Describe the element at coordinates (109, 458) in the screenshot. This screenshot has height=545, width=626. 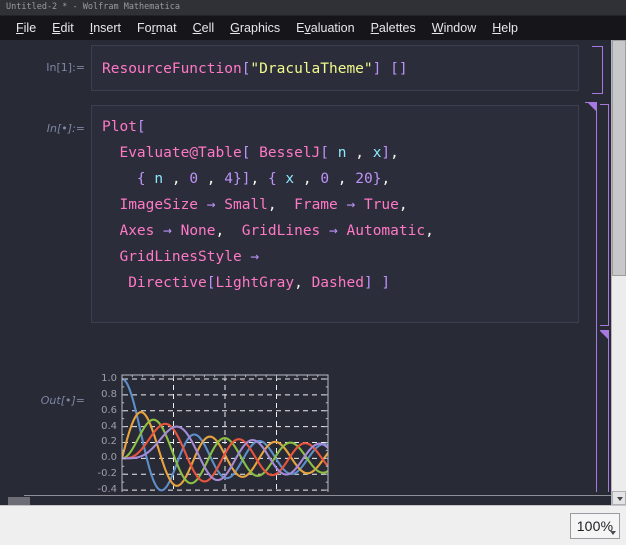
I see `y-tick-label: 0.0` at that location.